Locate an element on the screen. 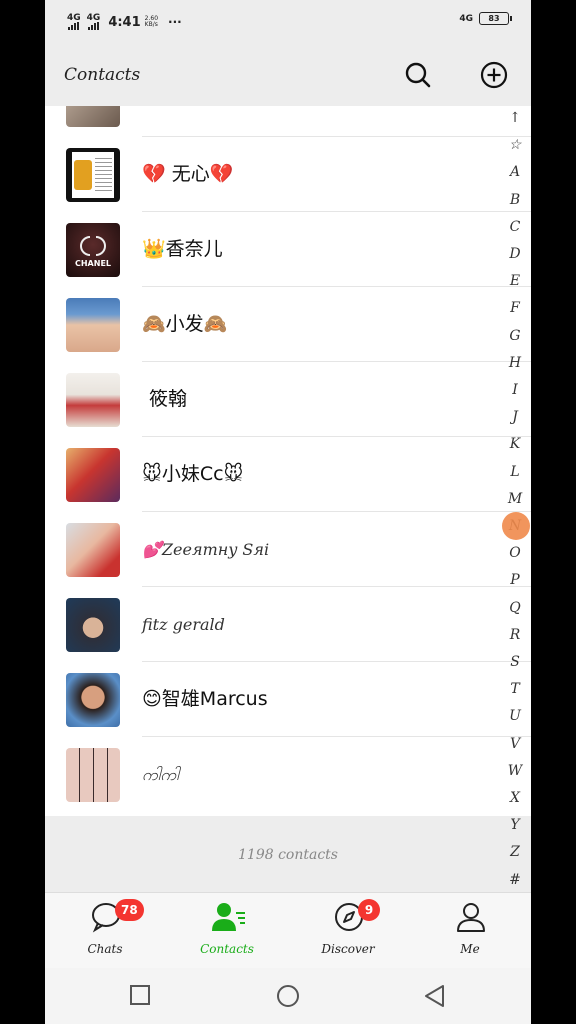 This screenshot has width=576, height=1024. contact-name: 👑香奈儿 is located at coordinates (182, 249).